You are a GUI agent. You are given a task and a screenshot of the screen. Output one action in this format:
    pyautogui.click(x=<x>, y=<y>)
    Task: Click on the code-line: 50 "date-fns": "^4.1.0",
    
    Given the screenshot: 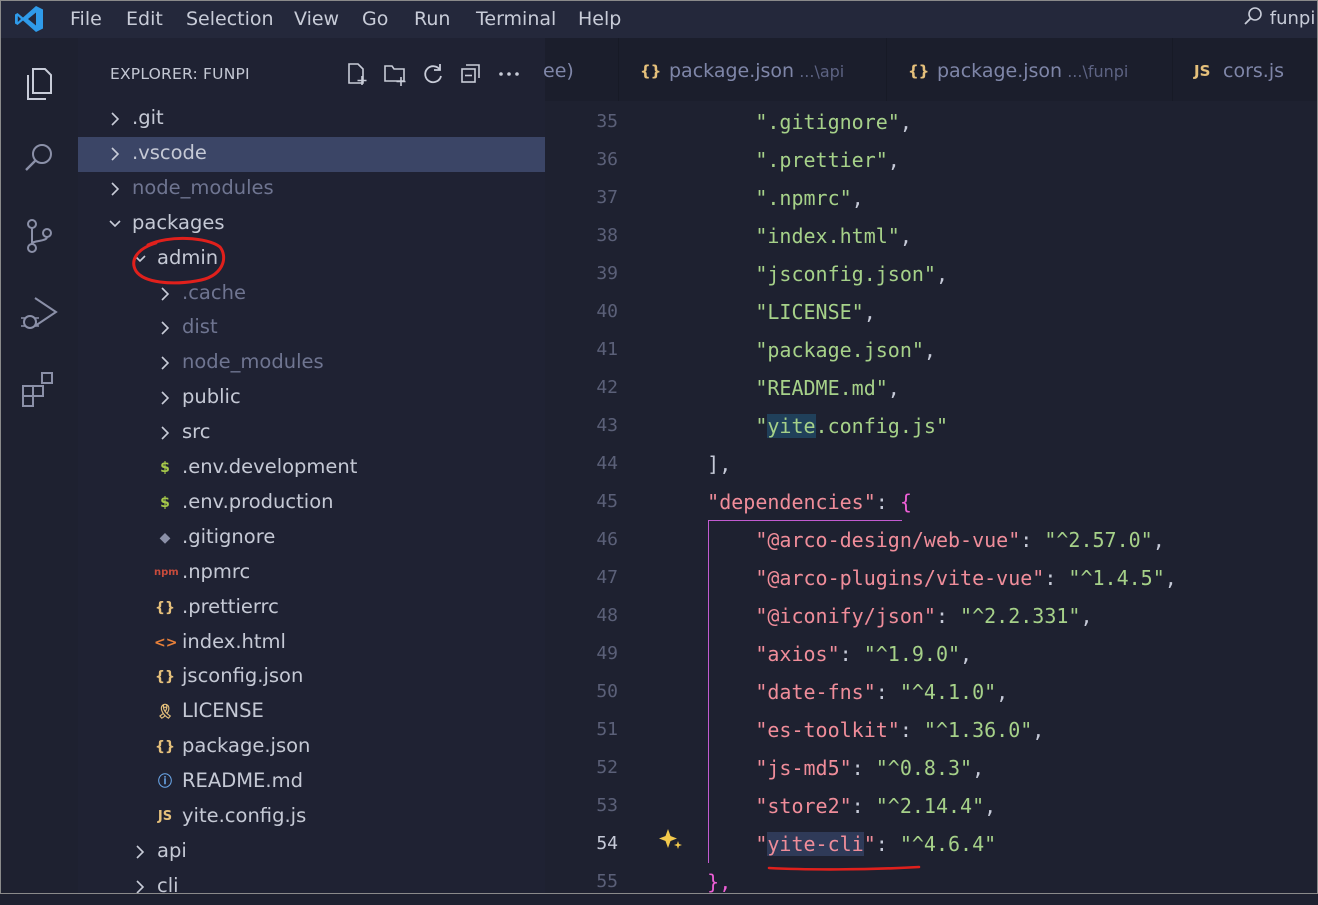 What is the action you would take?
    pyautogui.click(x=931, y=693)
    